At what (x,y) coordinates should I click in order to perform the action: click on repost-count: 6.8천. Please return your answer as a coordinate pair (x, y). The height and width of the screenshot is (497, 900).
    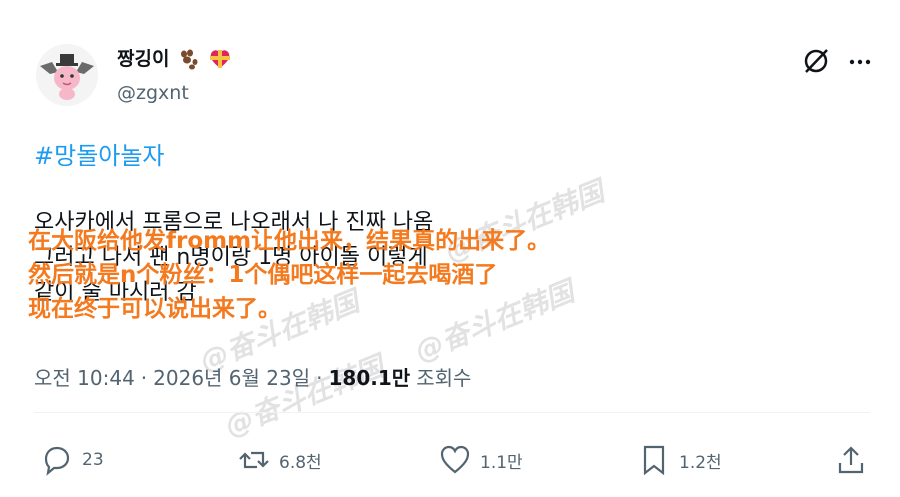
    Looking at the image, I should click on (300, 462).